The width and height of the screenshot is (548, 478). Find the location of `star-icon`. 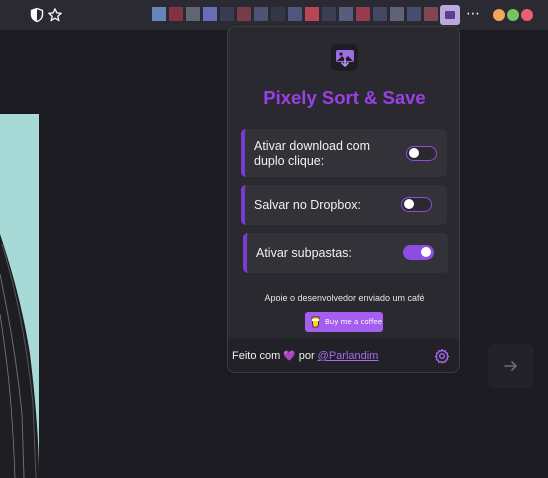

star-icon is located at coordinates (55, 15).